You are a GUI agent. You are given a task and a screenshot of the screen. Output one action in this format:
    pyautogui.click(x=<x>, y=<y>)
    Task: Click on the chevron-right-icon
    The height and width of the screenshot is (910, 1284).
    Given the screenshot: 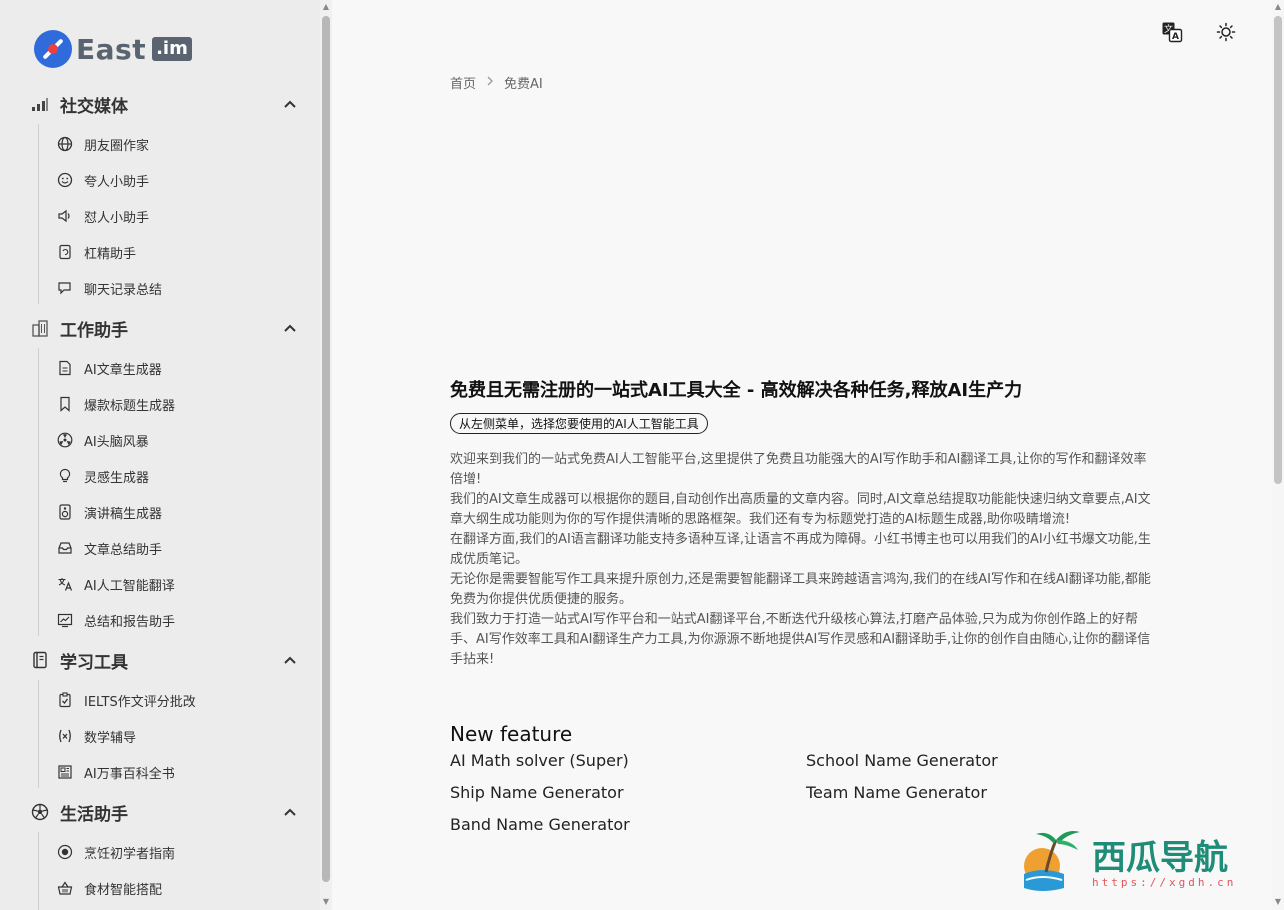 What is the action you would take?
    pyautogui.click(x=490, y=82)
    